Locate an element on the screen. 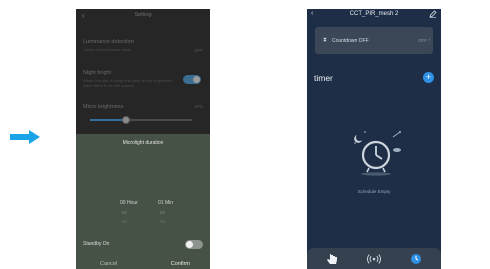 This screenshot has width=490, height=269. micro-brightness-slider is located at coordinates (141, 120).